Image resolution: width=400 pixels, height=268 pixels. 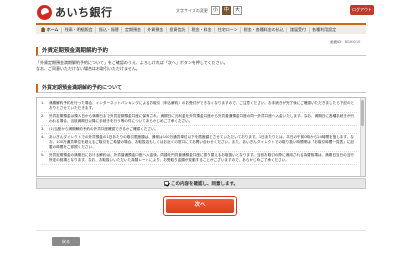 What do you see at coordinates (43, 137) in the screenshot?
I see `notice-item-number: 4.` at bounding box center [43, 137].